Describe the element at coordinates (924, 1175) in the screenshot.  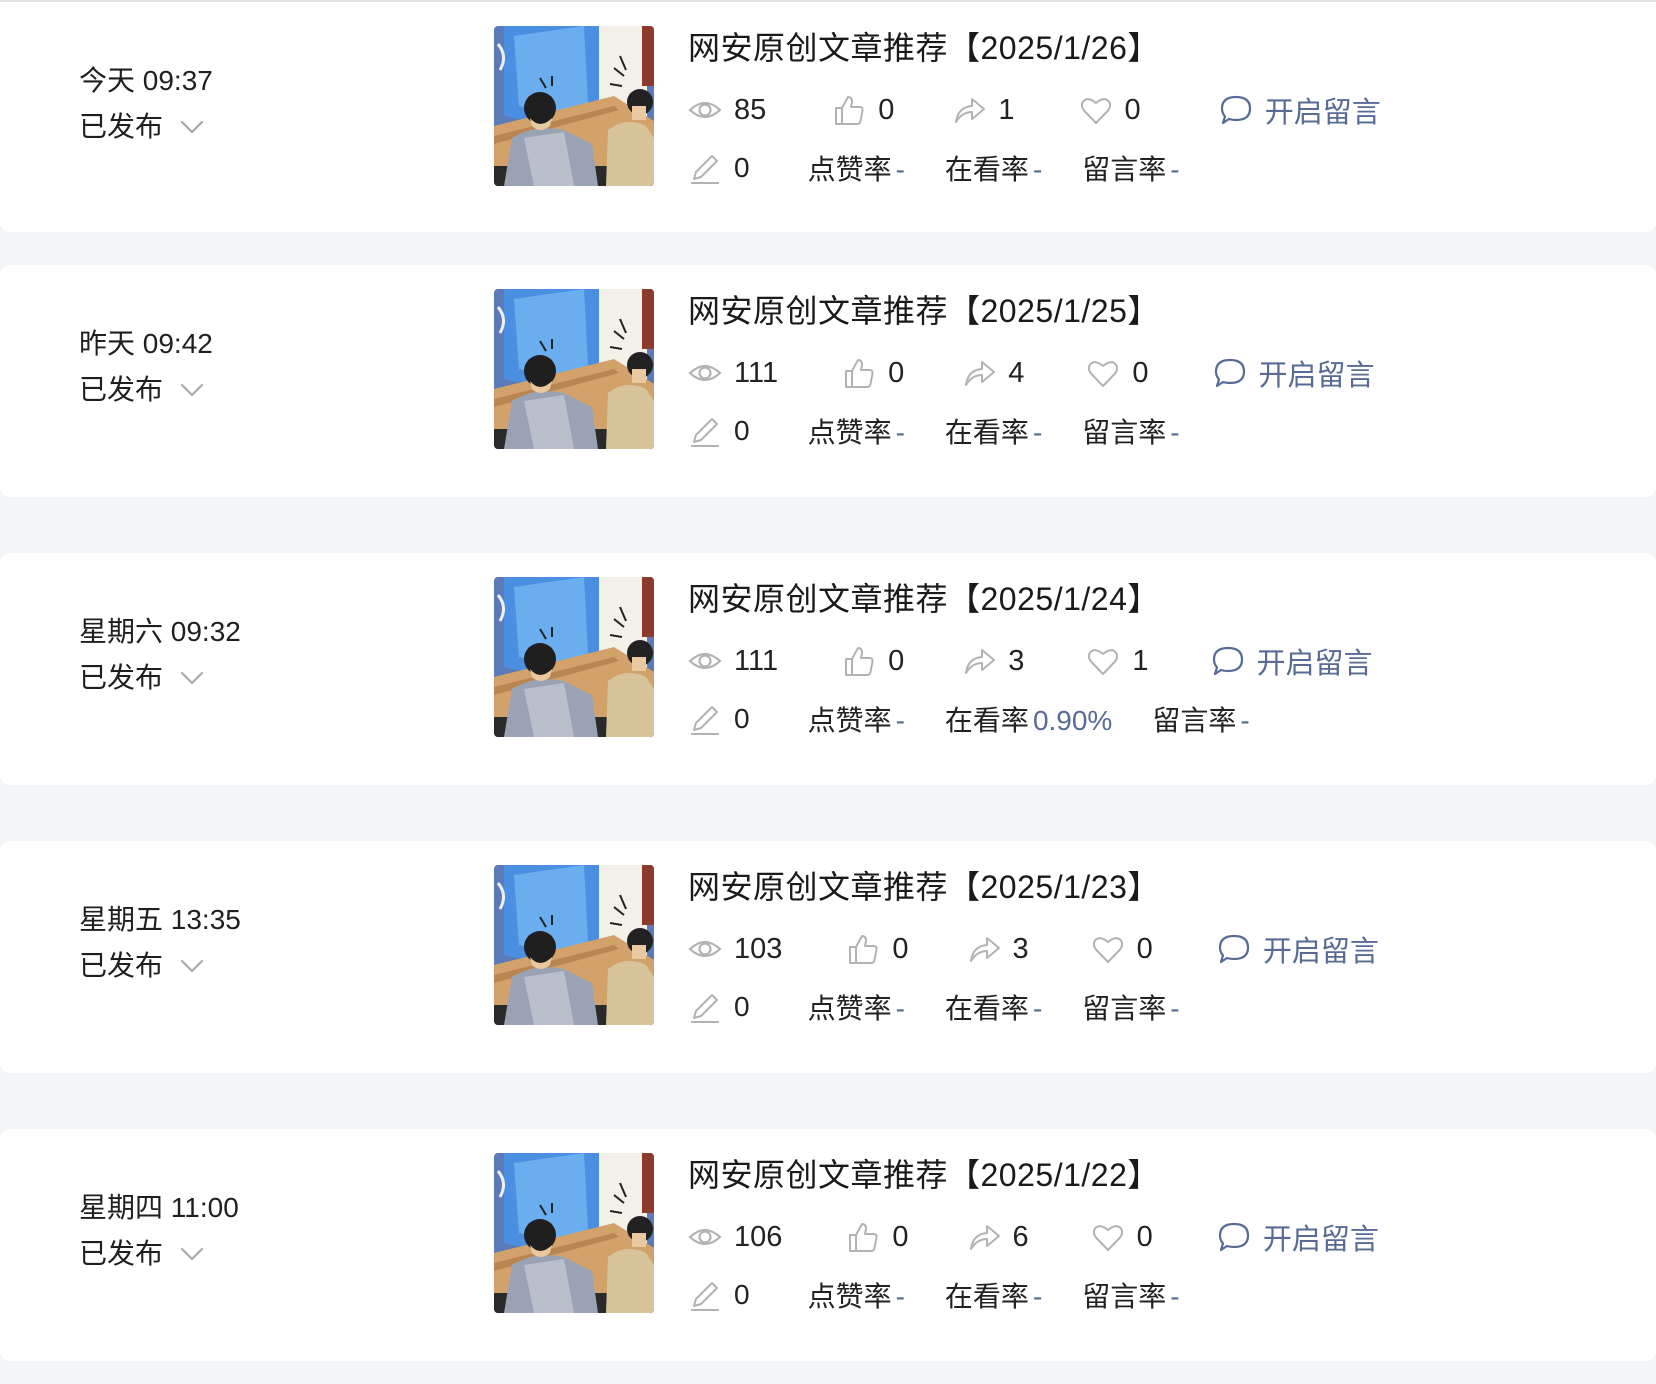
I see `article-title: 网安原创文章推荐【2025/1/22】` at that location.